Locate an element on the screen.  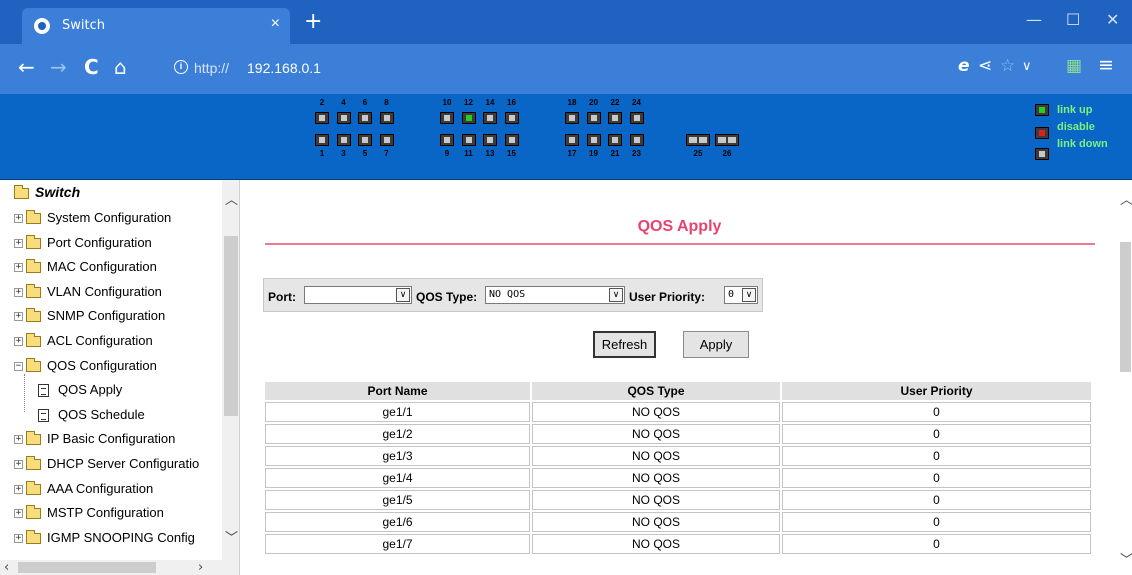
table-row: ge1/6 NO QOS 0 is located at coordinates (678, 522).